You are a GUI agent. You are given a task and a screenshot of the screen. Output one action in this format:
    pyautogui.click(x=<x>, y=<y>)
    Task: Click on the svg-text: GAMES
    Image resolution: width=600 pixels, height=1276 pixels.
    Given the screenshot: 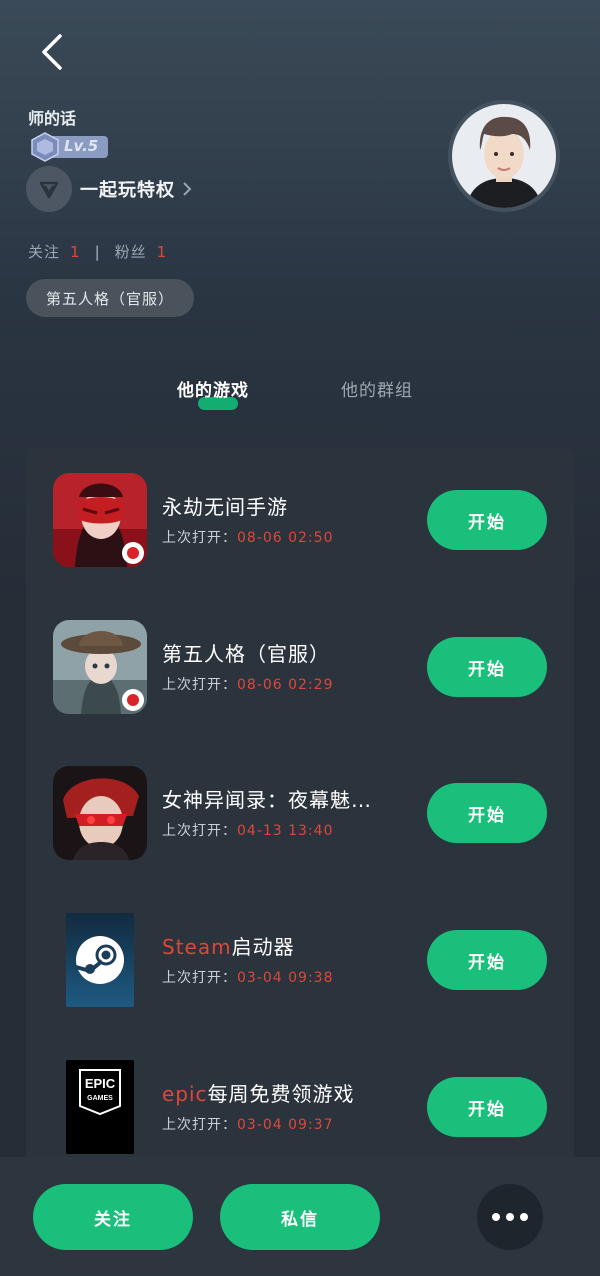 What is the action you would take?
    pyautogui.click(x=100, y=1098)
    